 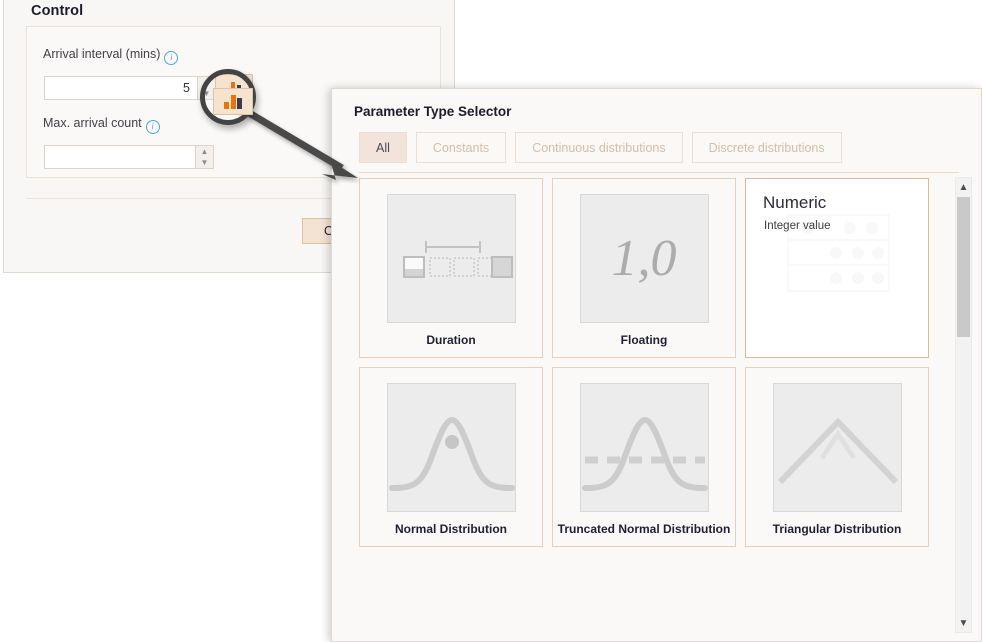 I want to click on card-truncated-normal-distribution: Truncated Normal Distribution, so click(x=644, y=457).